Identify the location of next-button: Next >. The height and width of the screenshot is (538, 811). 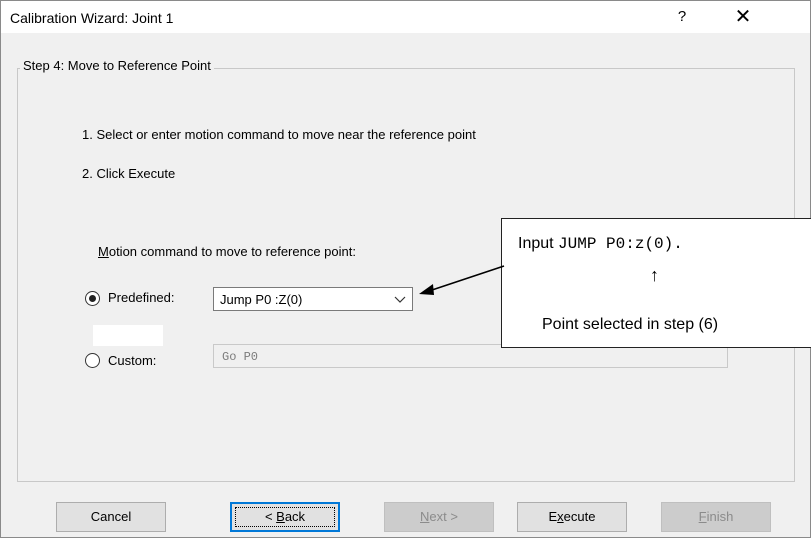
(439, 517).